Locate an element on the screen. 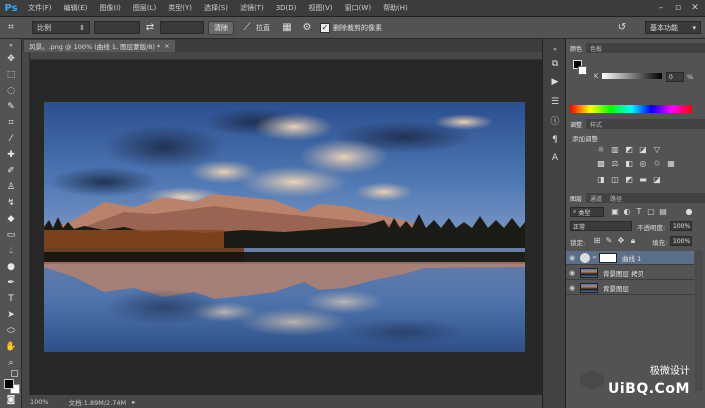 Image resolution: width=705 pixels, height=408 pixels. posterize-icon: ◫ is located at coordinates (615, 179).